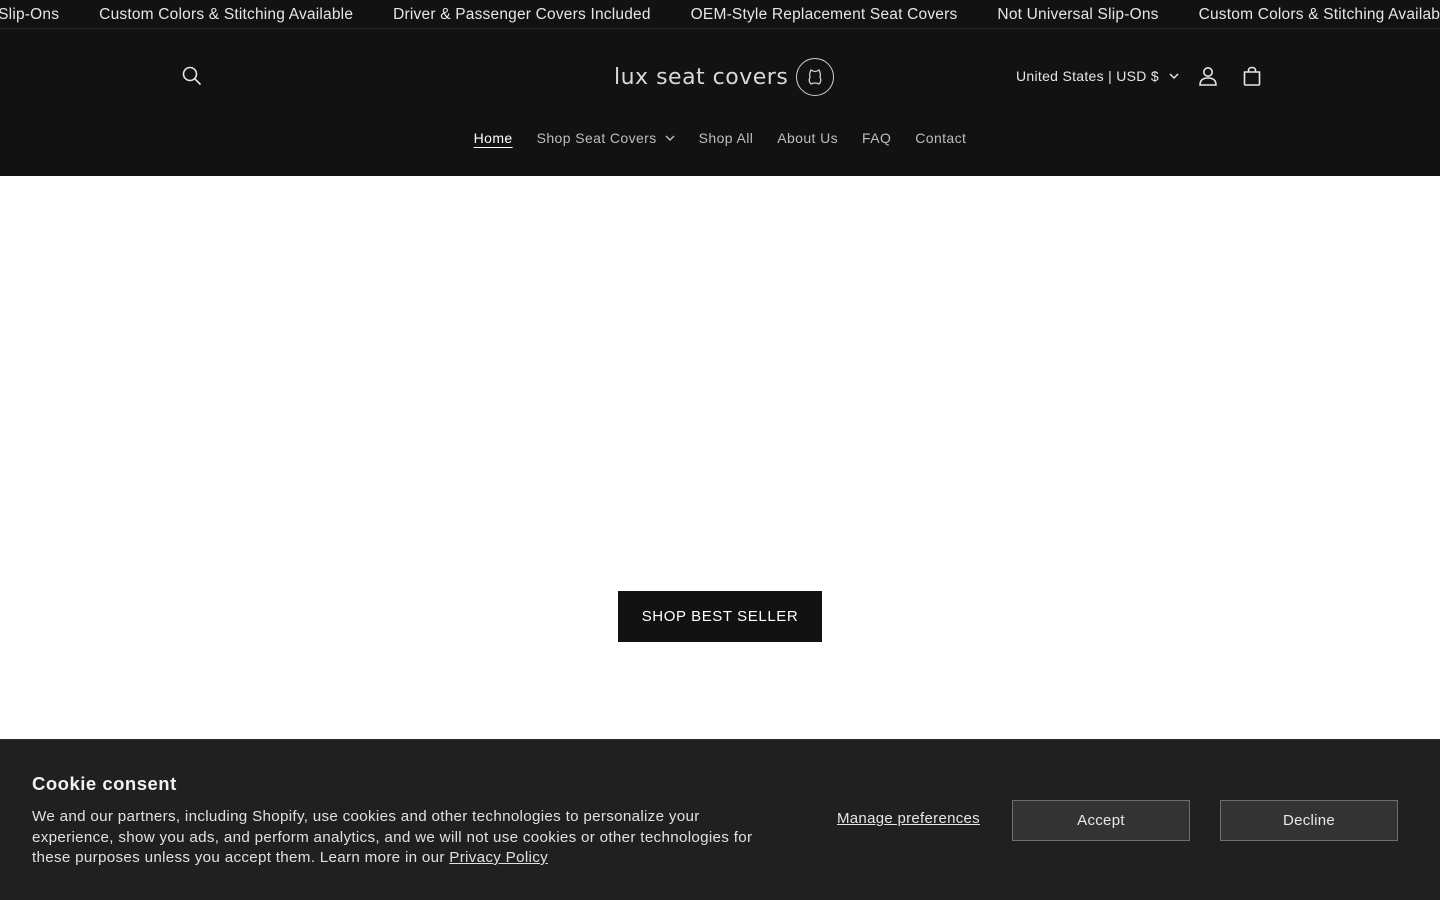  What do you see at coordinates (824, 14) in the screenshot?
I see `announcement-item: OEM-Style Replacement Seat Covers` at bounding box center [824, 14].